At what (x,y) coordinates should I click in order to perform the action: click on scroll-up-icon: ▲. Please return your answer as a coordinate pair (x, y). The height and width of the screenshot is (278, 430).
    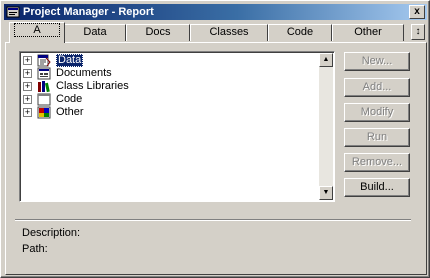
    Looking at the image, I should click on (326, 60).